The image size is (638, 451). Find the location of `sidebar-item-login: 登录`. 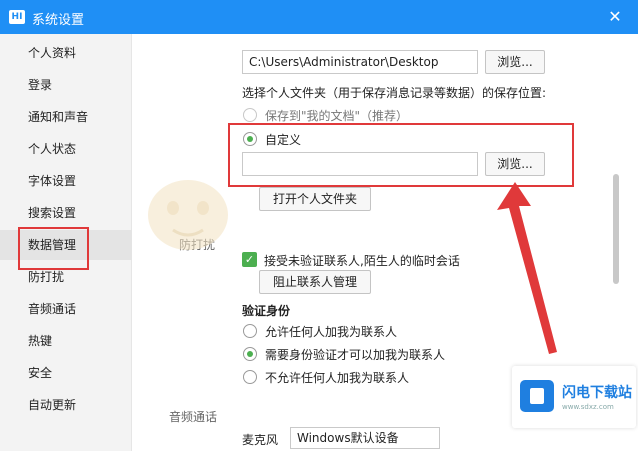

sidebar-item-login: 登录 is located at coordinates (66, 85).